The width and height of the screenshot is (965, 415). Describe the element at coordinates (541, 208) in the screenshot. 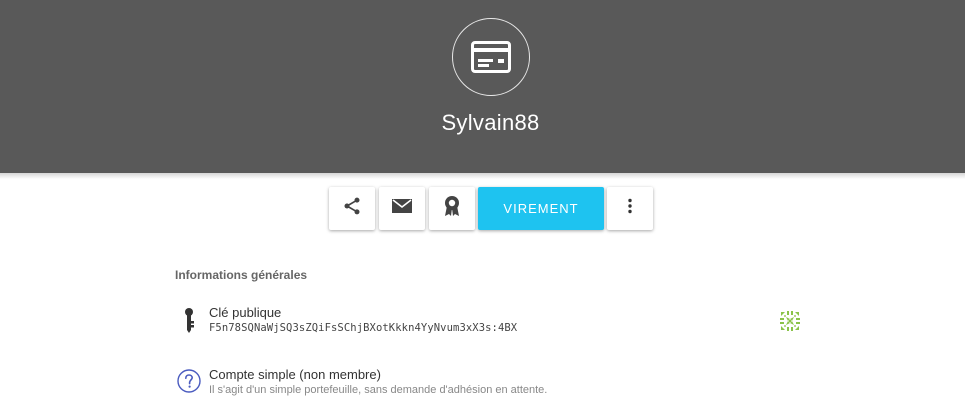

I see `transfer-button: VIREMENT` at that location.